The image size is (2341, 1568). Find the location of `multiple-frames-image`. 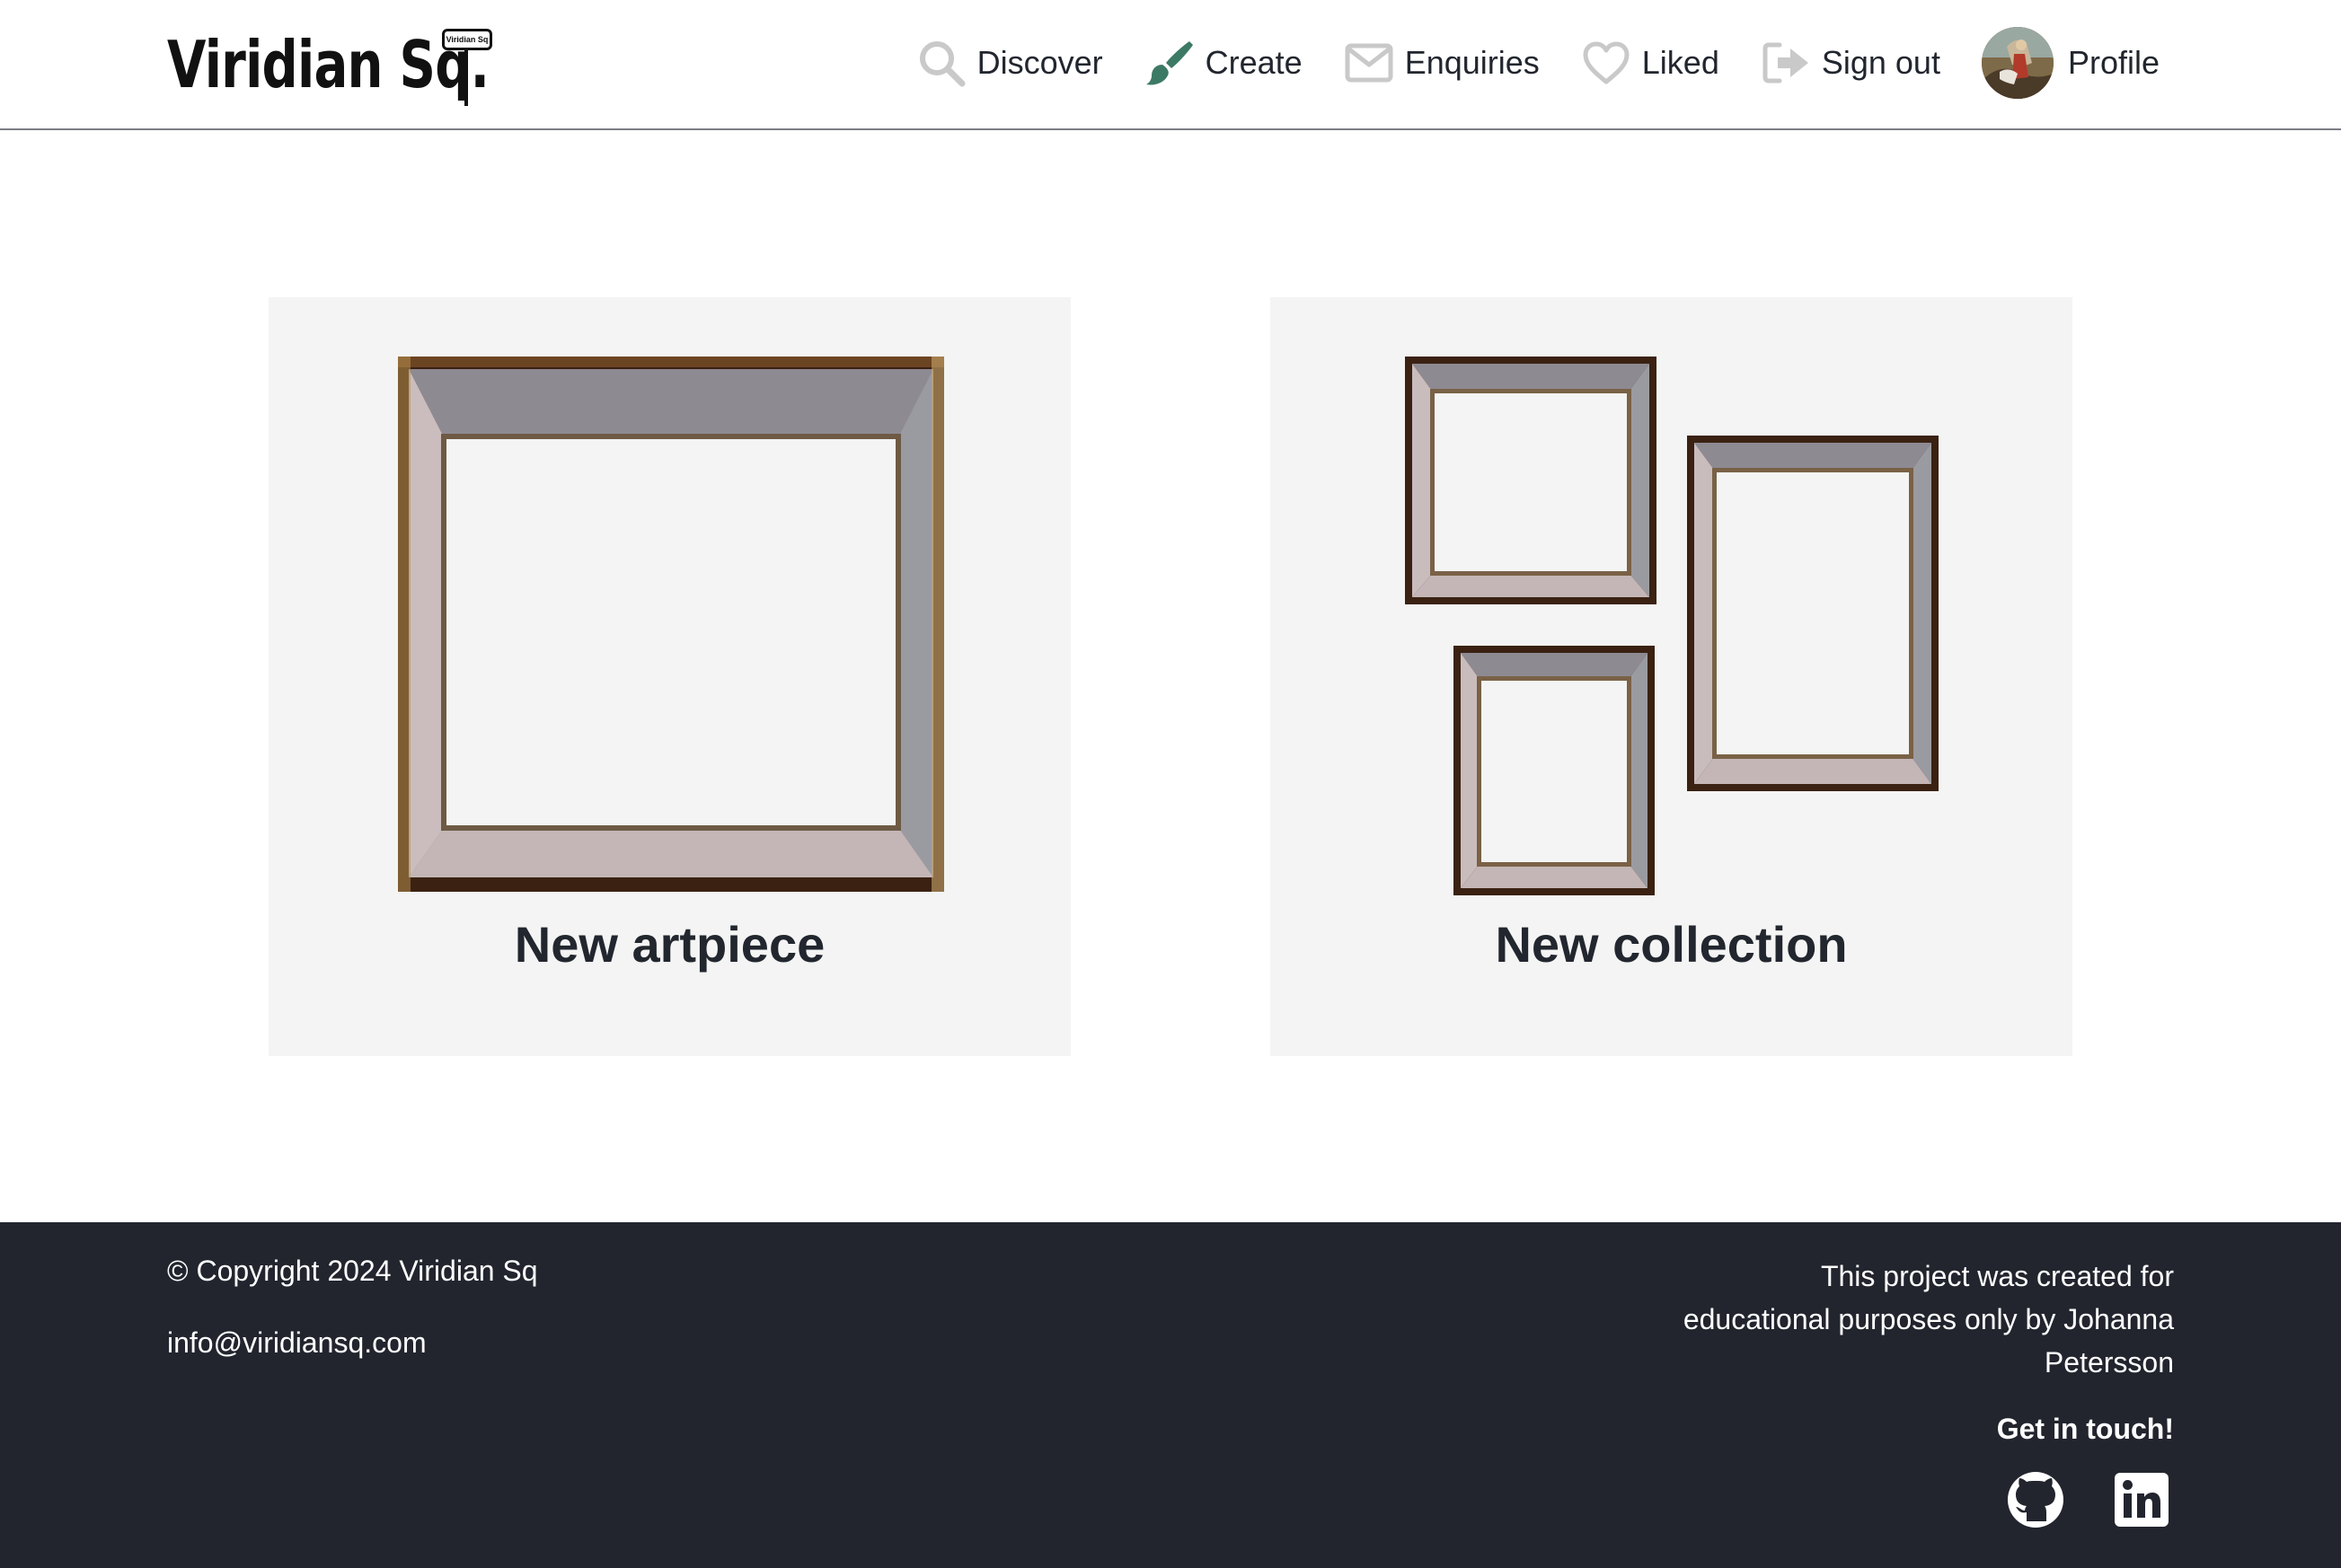

multiple-frames-image is located at coordinates (1672, 626).